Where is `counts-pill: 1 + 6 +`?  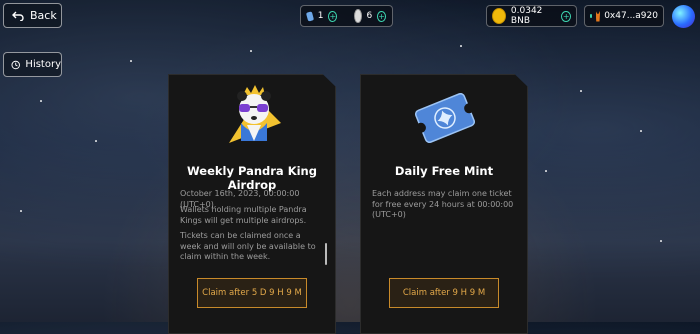
counts-pill: 1 + 6 + is located at coordinates (346, 16).